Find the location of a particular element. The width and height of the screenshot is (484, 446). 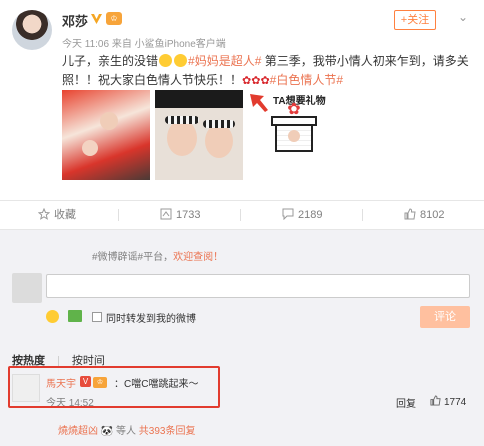

panda-icon: 🐼 is located at coordinates (107, 431).